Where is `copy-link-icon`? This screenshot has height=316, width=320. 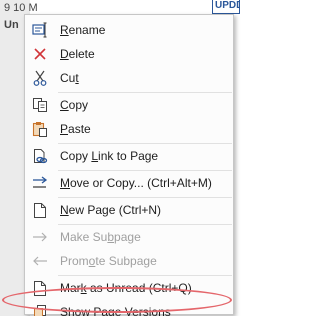 copy-link-icon is located at coordinates (40, 156).